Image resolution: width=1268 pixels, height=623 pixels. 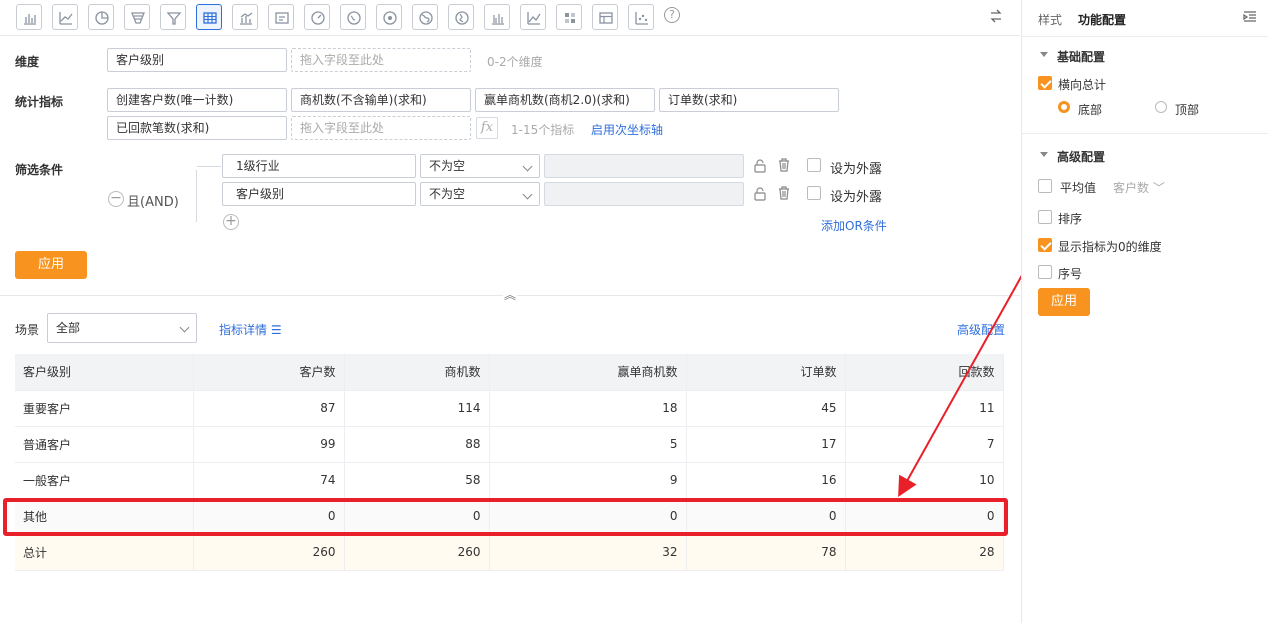 What do you see at coordinates (104, 408) in the screenshot?
I see `table-cell: 重要客户` at bounding box center [104, 408].